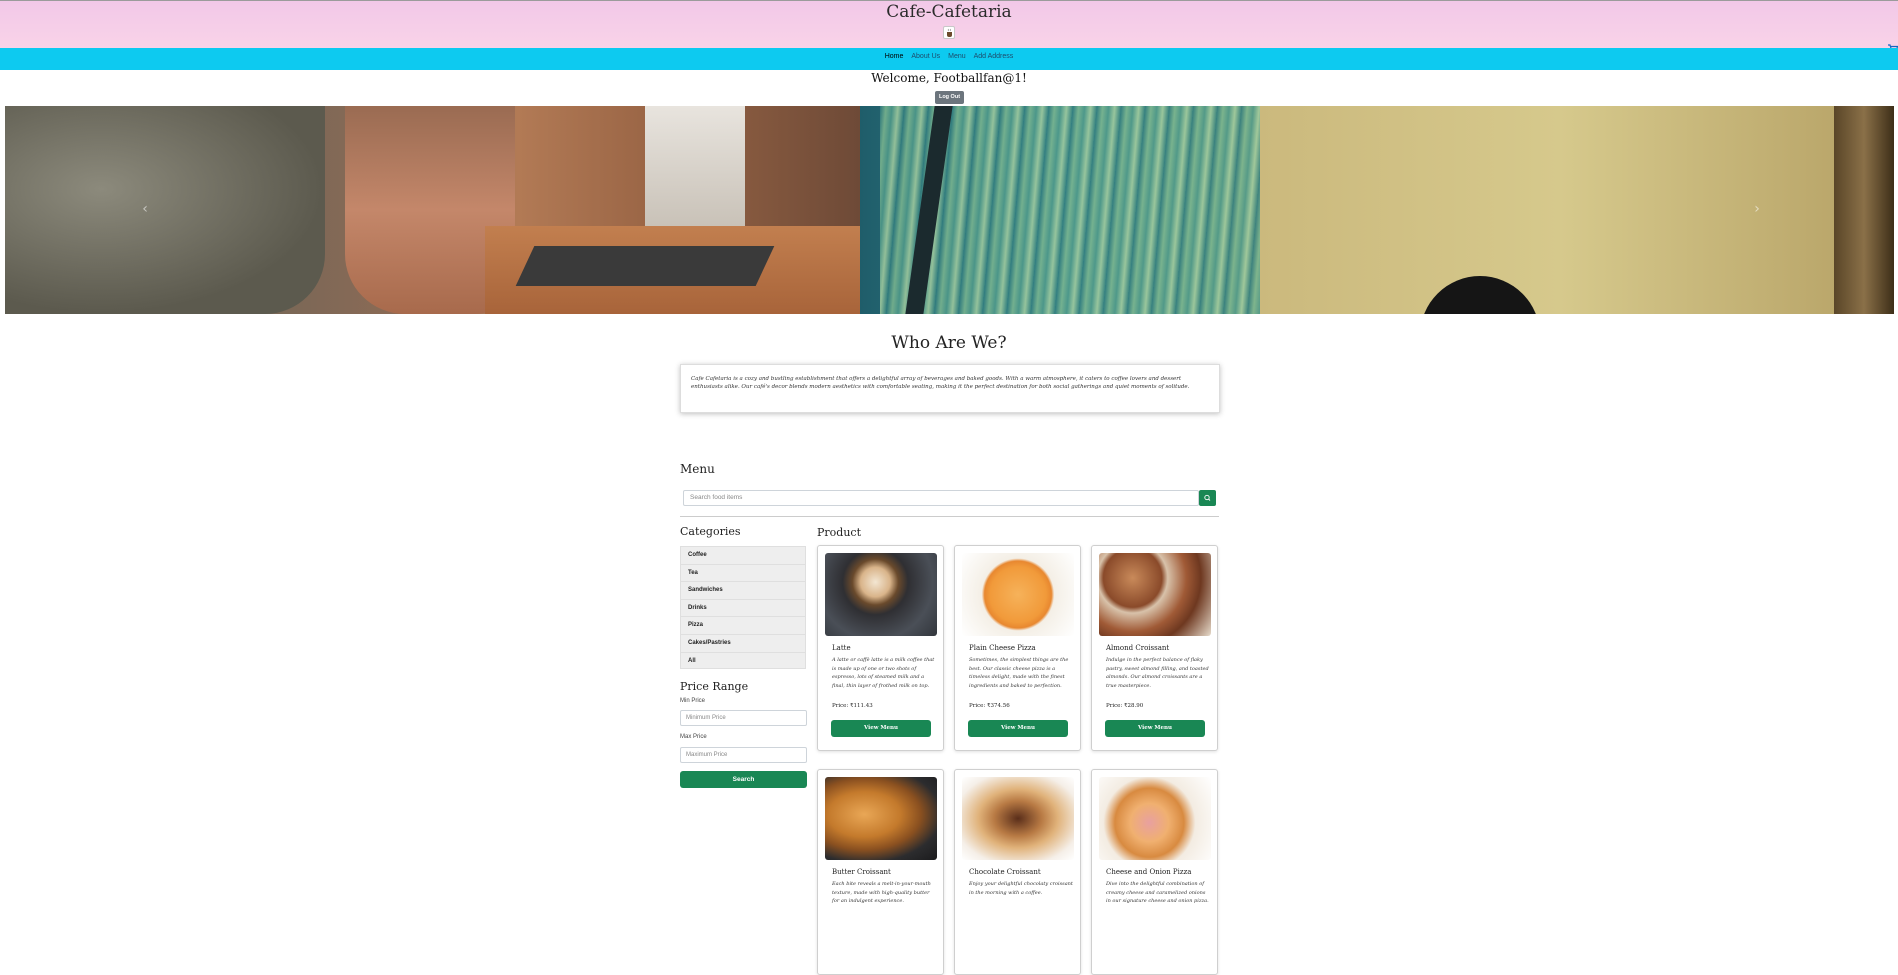 This screenshot has height=975, width=1898. What do you see at coordinates (145, 209) in the screenshot?
I see `chevron-left-icon: ‹` at bounding box center [145, 209].